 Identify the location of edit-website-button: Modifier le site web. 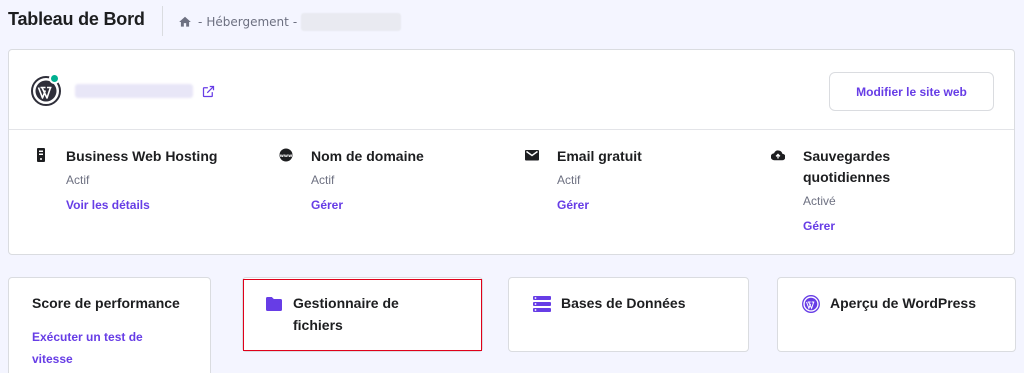
(911, 91).